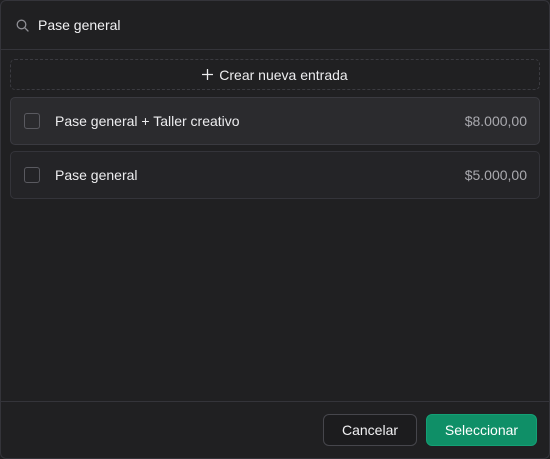 Image resolution: width=550 pixels, height=459 pixels. I want to click on ticket-price: $5.000,00, so click(495, 175).